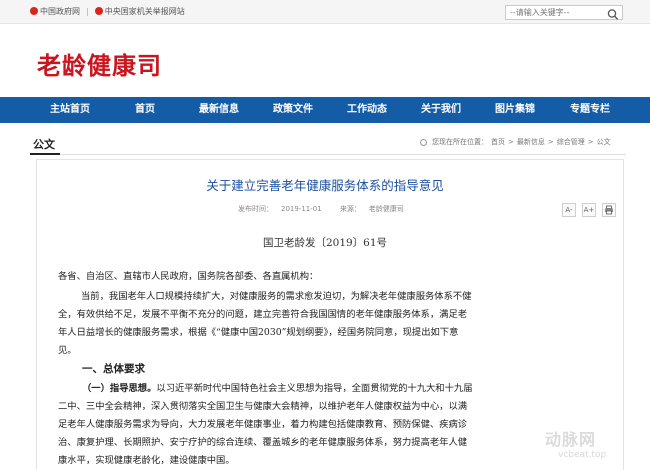 The image size is (650, 470). I want to click on section-divider-accent, so click(45, 154).